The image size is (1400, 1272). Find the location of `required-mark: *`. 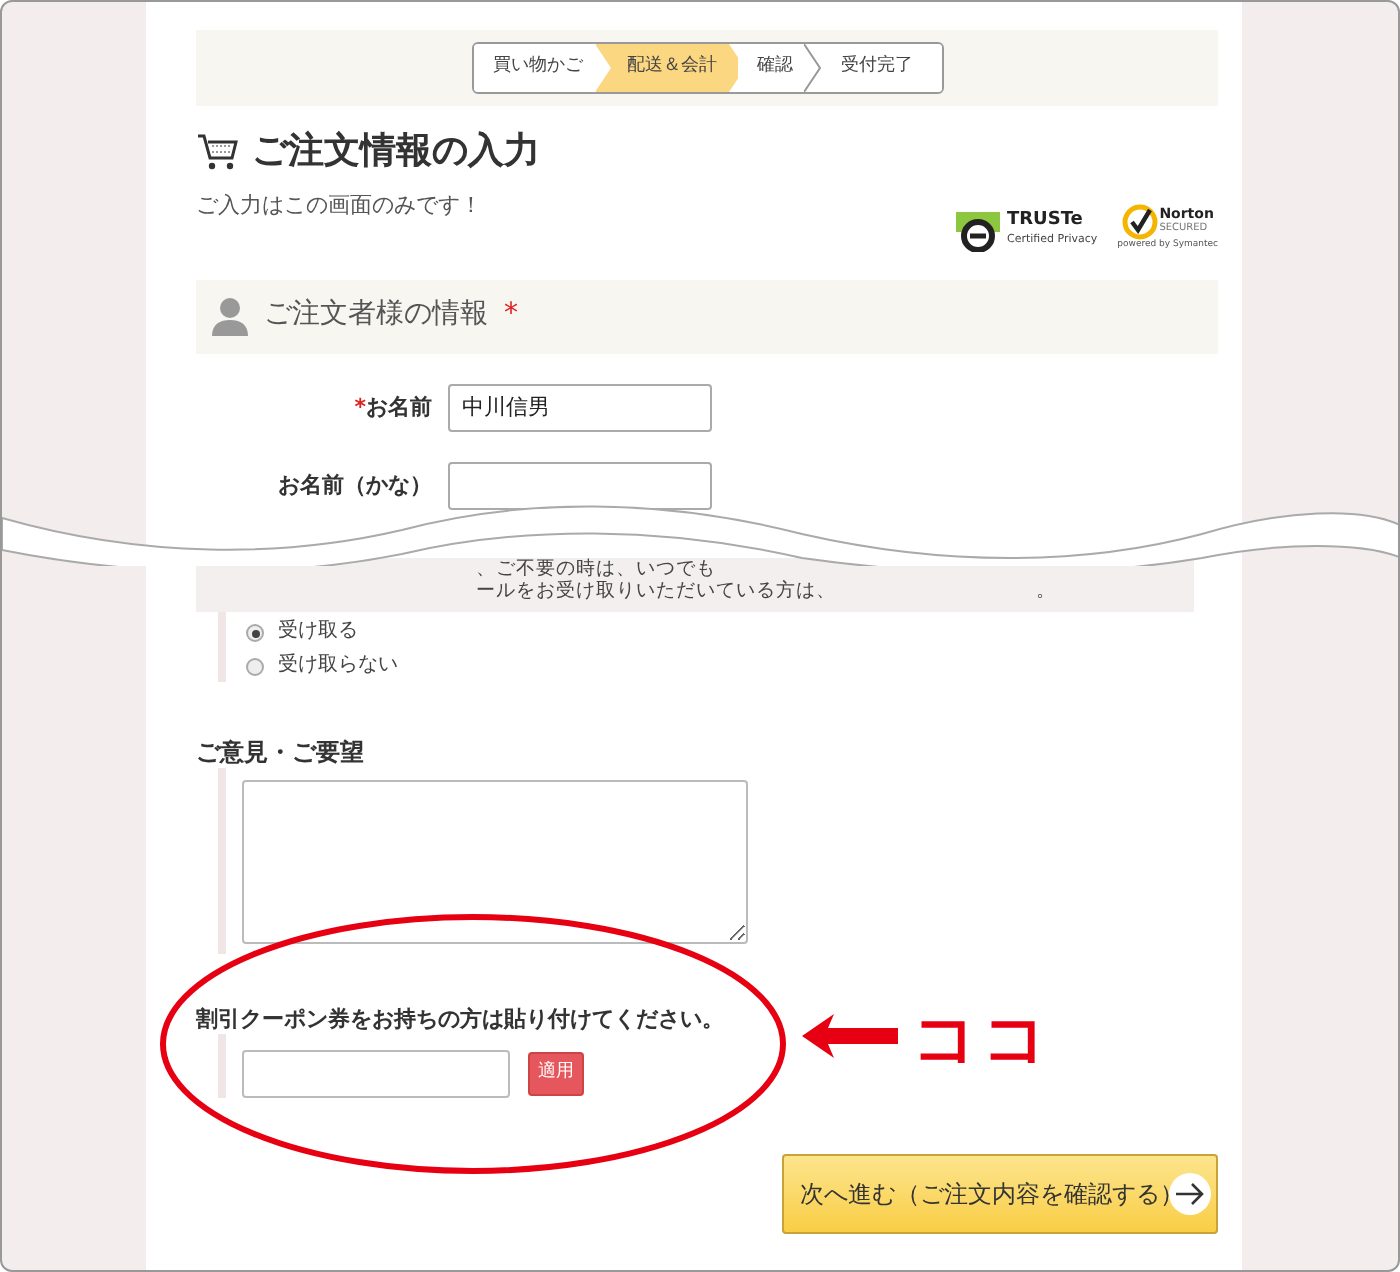

required-mark: * is located at coordinates (511, 316).